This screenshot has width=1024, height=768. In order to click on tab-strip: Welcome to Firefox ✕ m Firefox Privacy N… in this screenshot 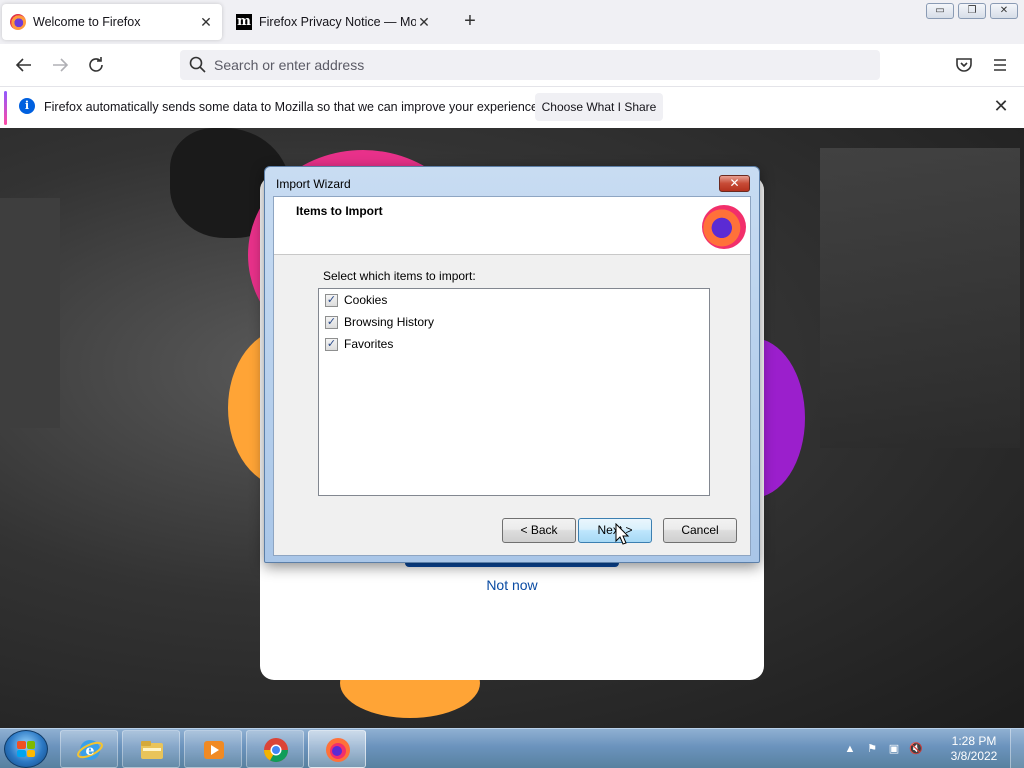, I will do `click(512, 22)`.